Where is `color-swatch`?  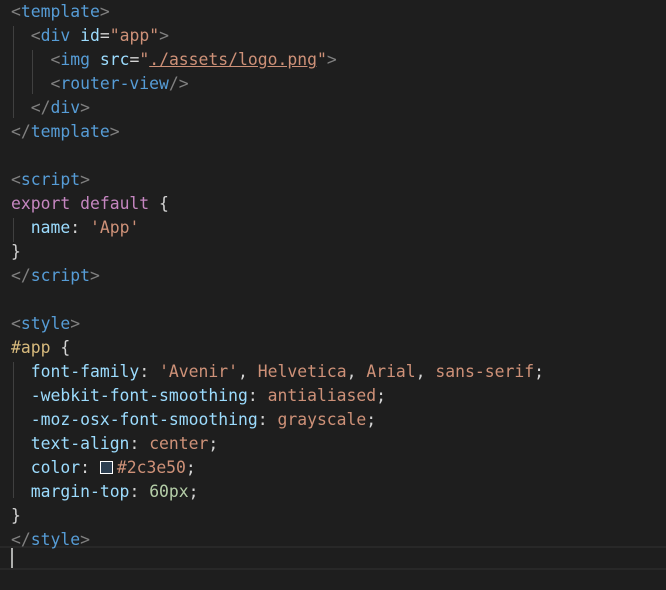 color-swatch is located at coordinates (106, 467).